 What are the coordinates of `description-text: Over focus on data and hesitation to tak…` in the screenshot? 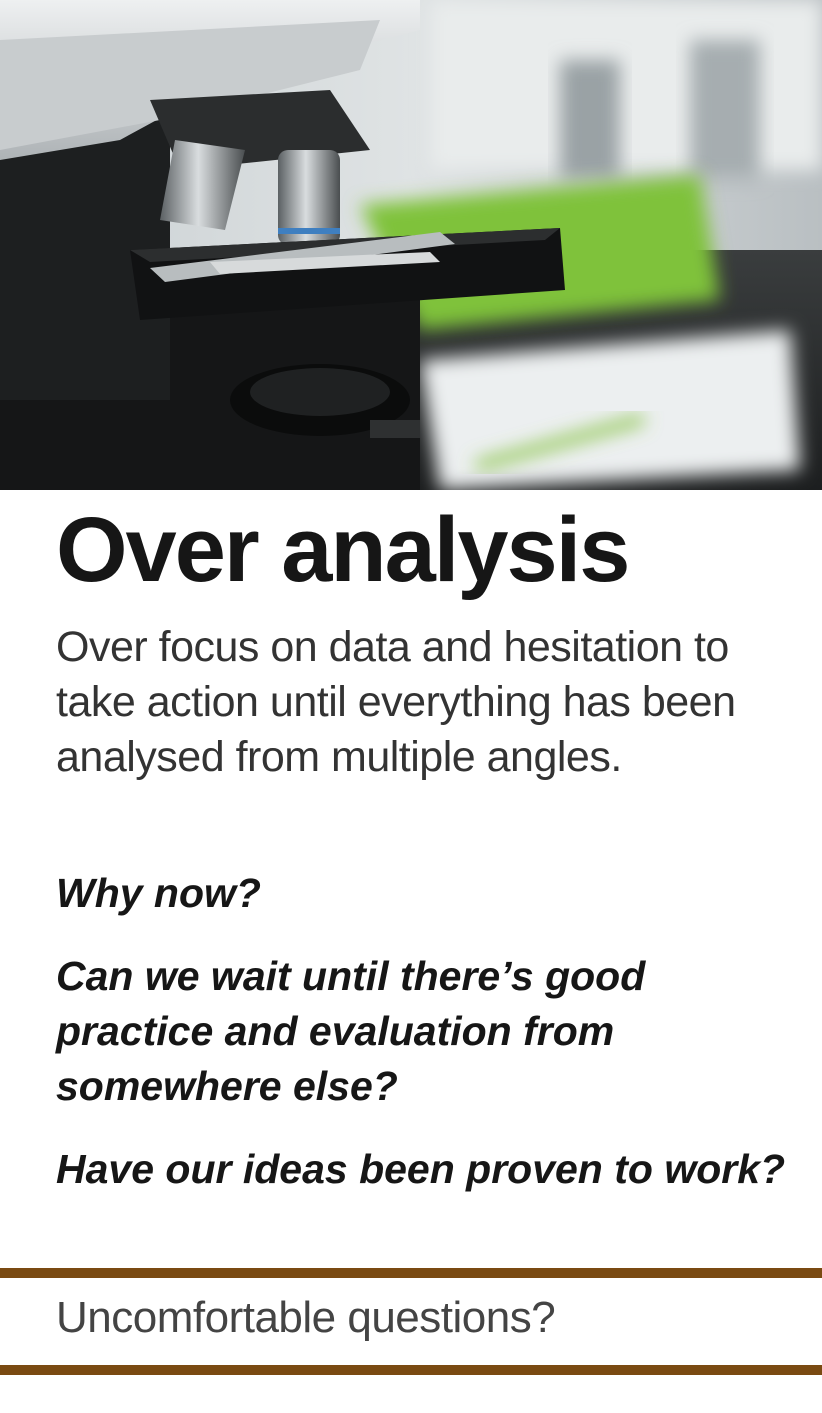 It's located at (396, 702).